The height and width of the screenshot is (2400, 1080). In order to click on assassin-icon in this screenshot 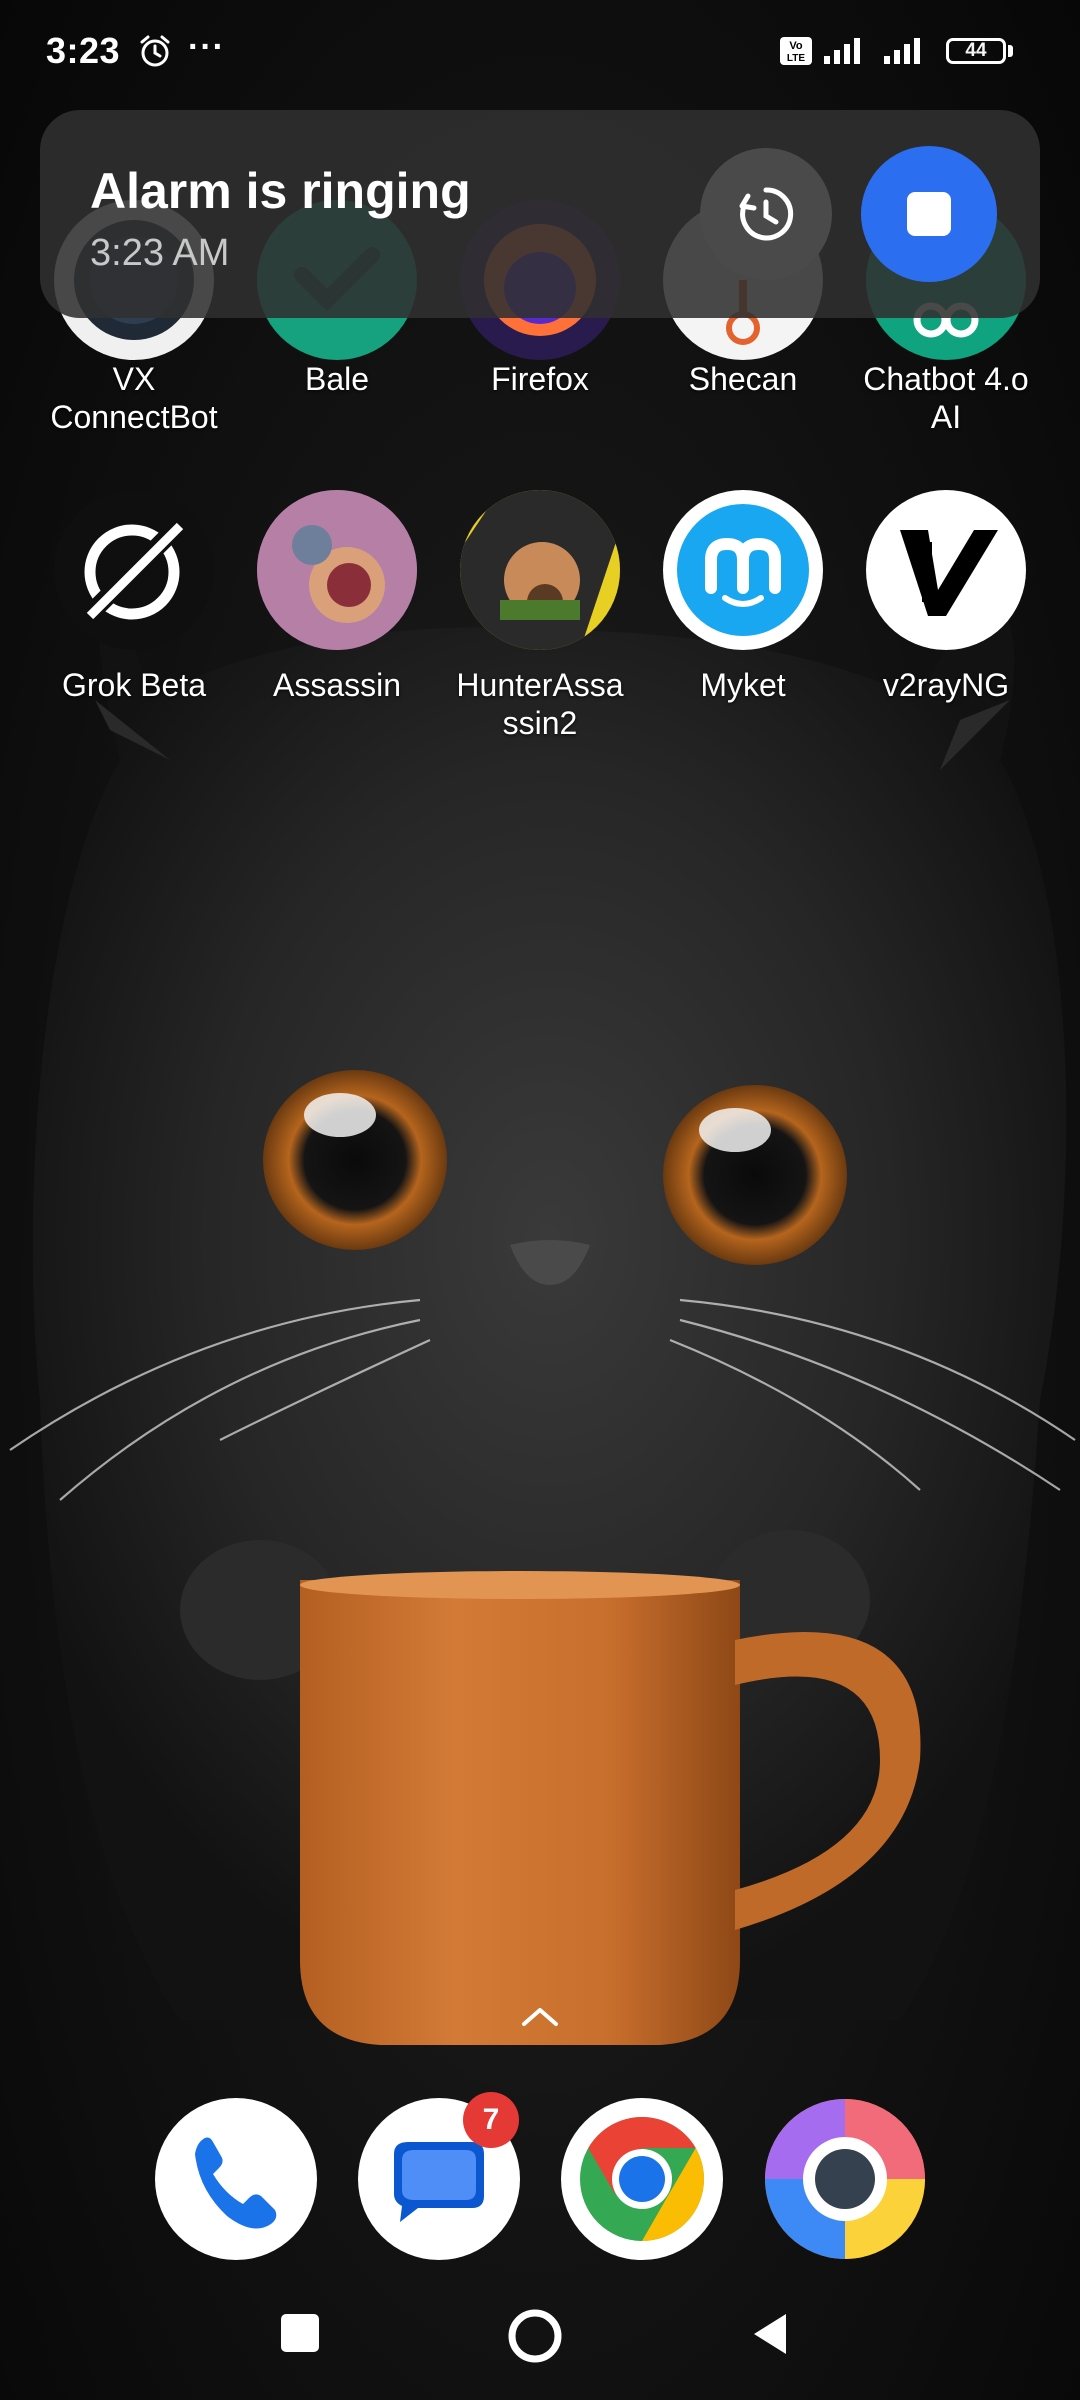, I will do `click(337, 570)`.